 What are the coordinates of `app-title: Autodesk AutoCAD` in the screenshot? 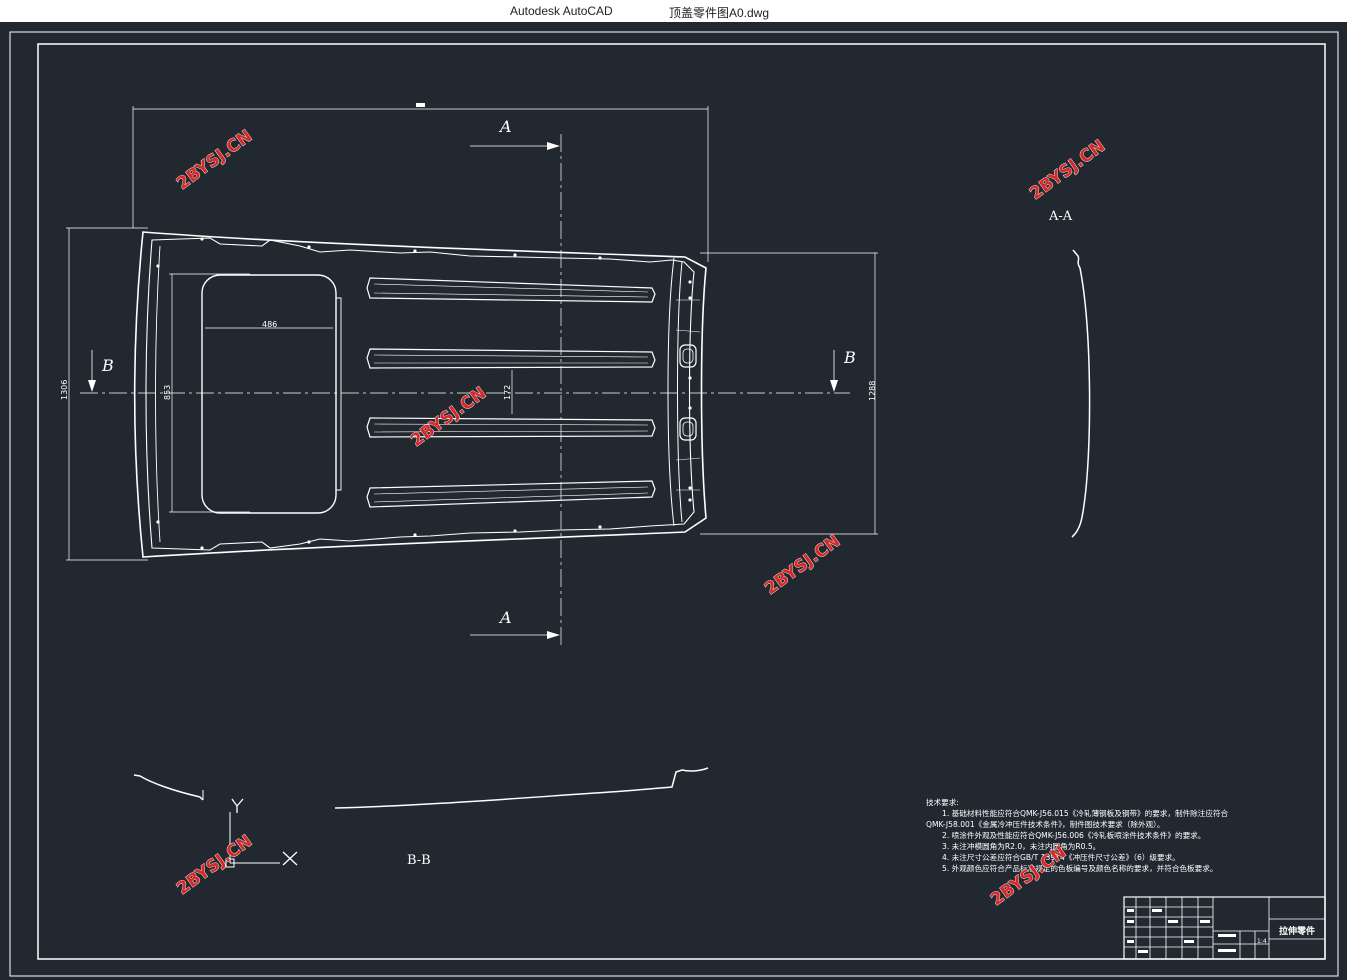 It's located at (561, 11).